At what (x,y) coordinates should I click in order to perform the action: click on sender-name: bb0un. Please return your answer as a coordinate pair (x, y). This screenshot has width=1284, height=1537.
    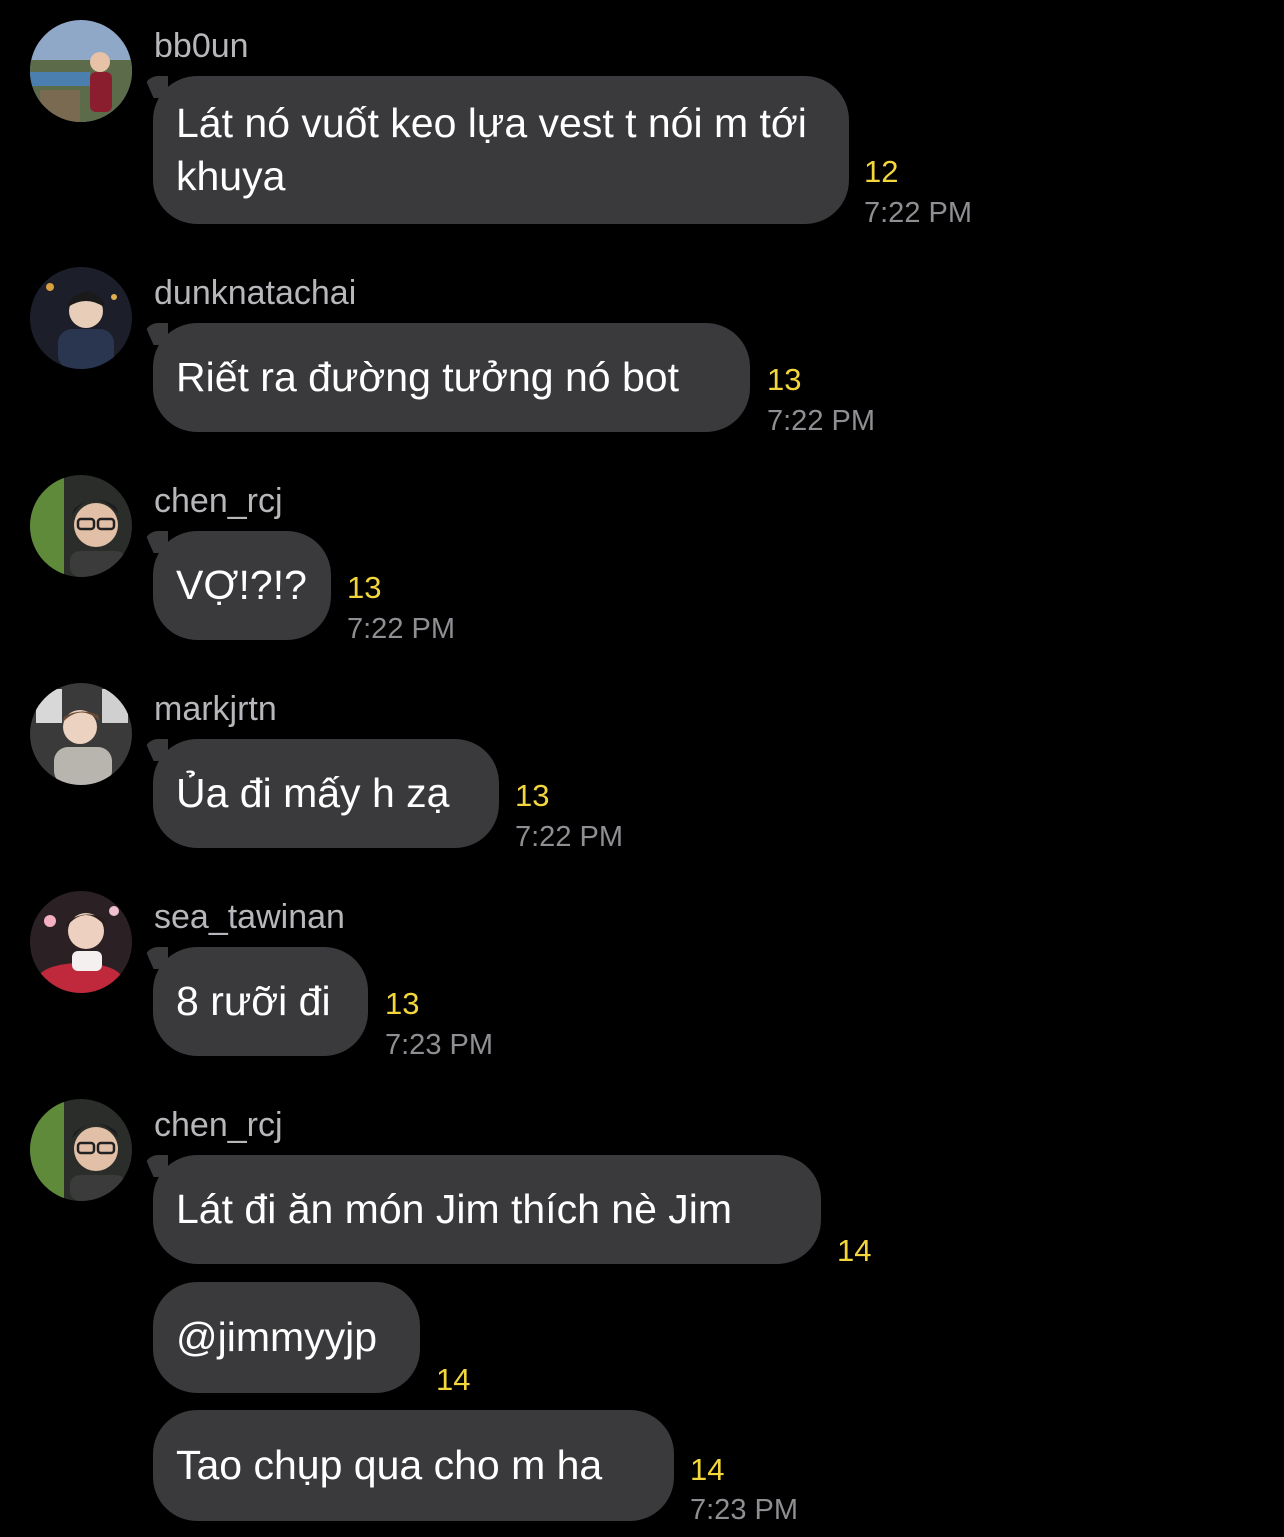
    Looking at the image, I should click on (201, 46).